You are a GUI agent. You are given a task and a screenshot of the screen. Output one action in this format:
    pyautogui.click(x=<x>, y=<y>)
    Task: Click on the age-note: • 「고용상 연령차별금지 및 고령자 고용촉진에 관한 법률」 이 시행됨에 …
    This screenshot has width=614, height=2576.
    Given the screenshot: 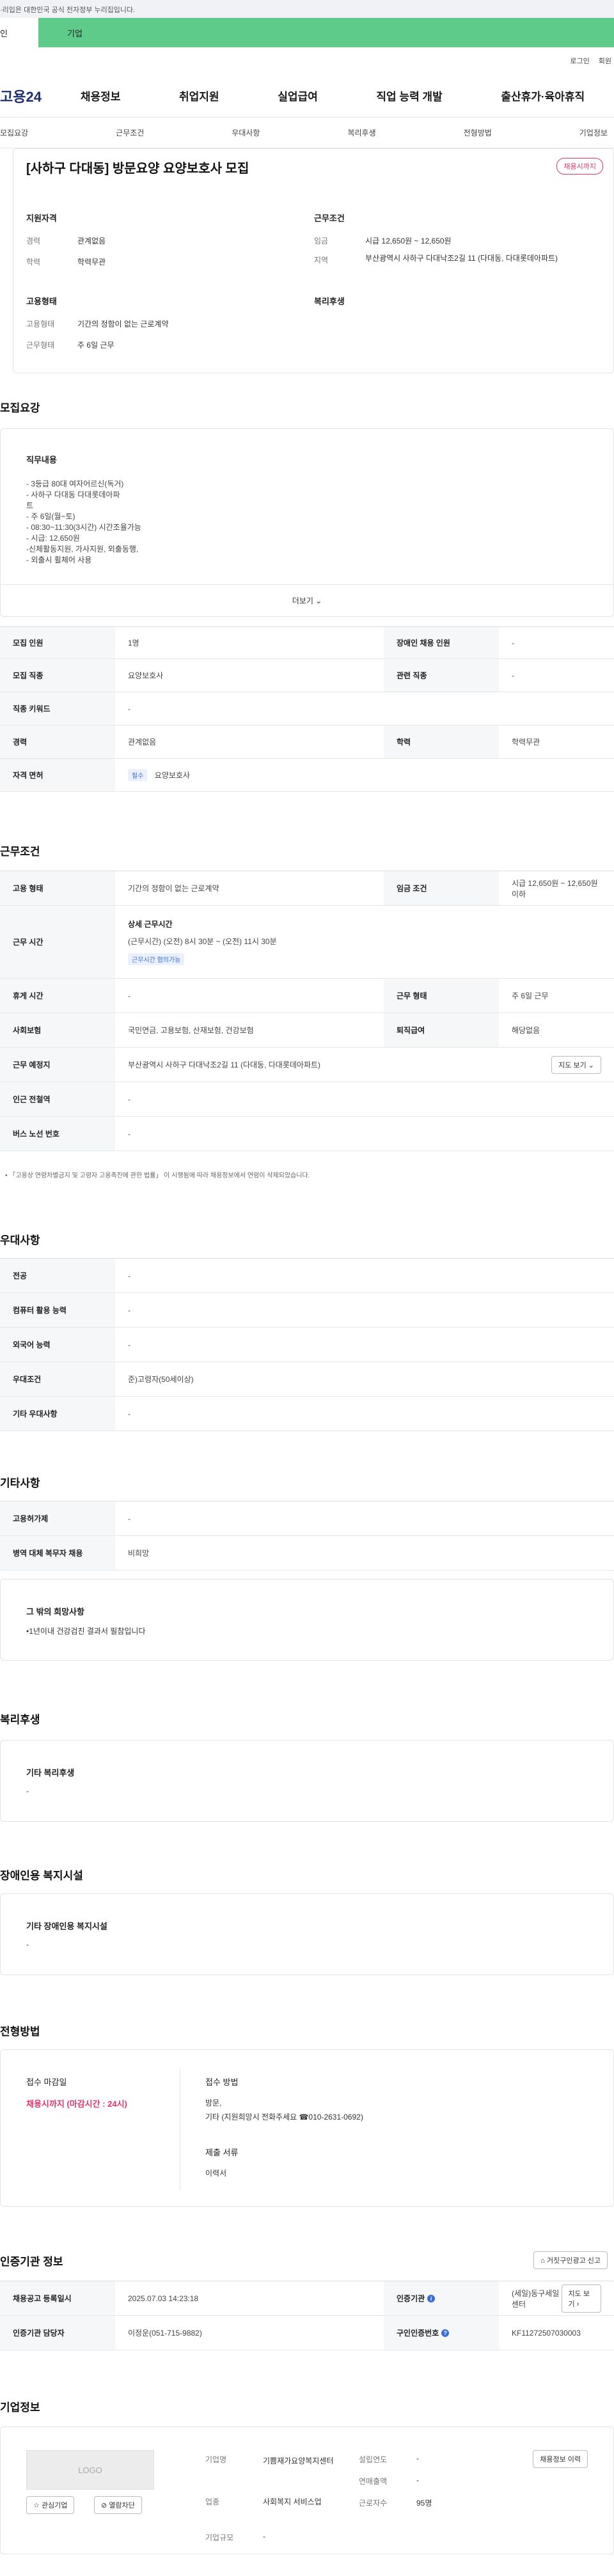 What is the action you would take?
    pyautogui.click(x=157, y=1174)
    